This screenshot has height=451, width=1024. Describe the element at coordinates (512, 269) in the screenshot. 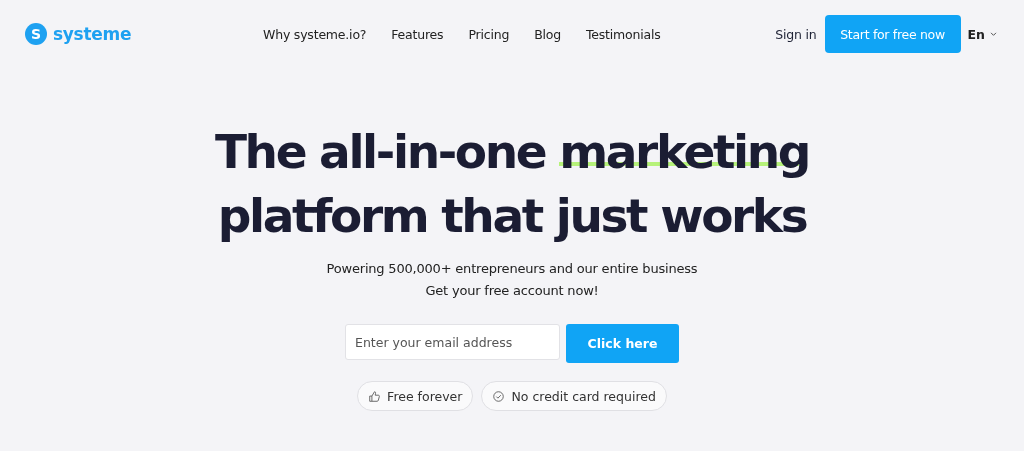

I see `subtitle: Powering 500,000+ entrepreneurs and our entire business` at that location.